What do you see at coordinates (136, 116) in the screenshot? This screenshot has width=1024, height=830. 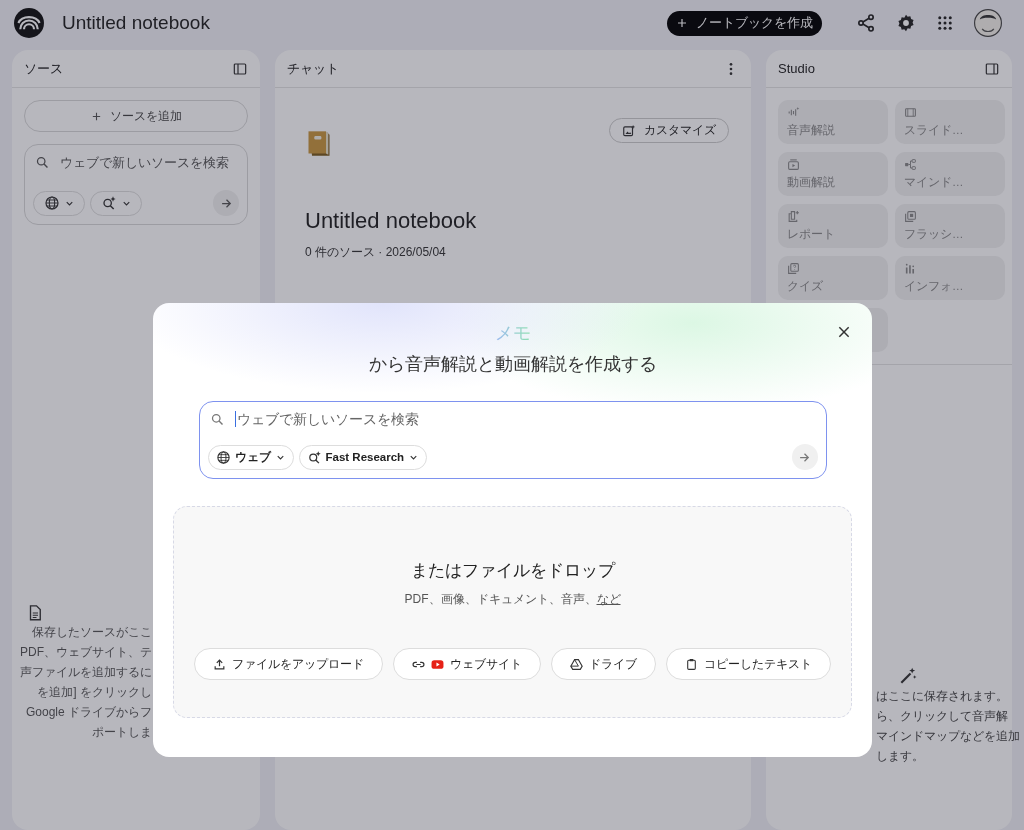 I see `add-source-button: ソースを追加` at bounding box center [136, 116].